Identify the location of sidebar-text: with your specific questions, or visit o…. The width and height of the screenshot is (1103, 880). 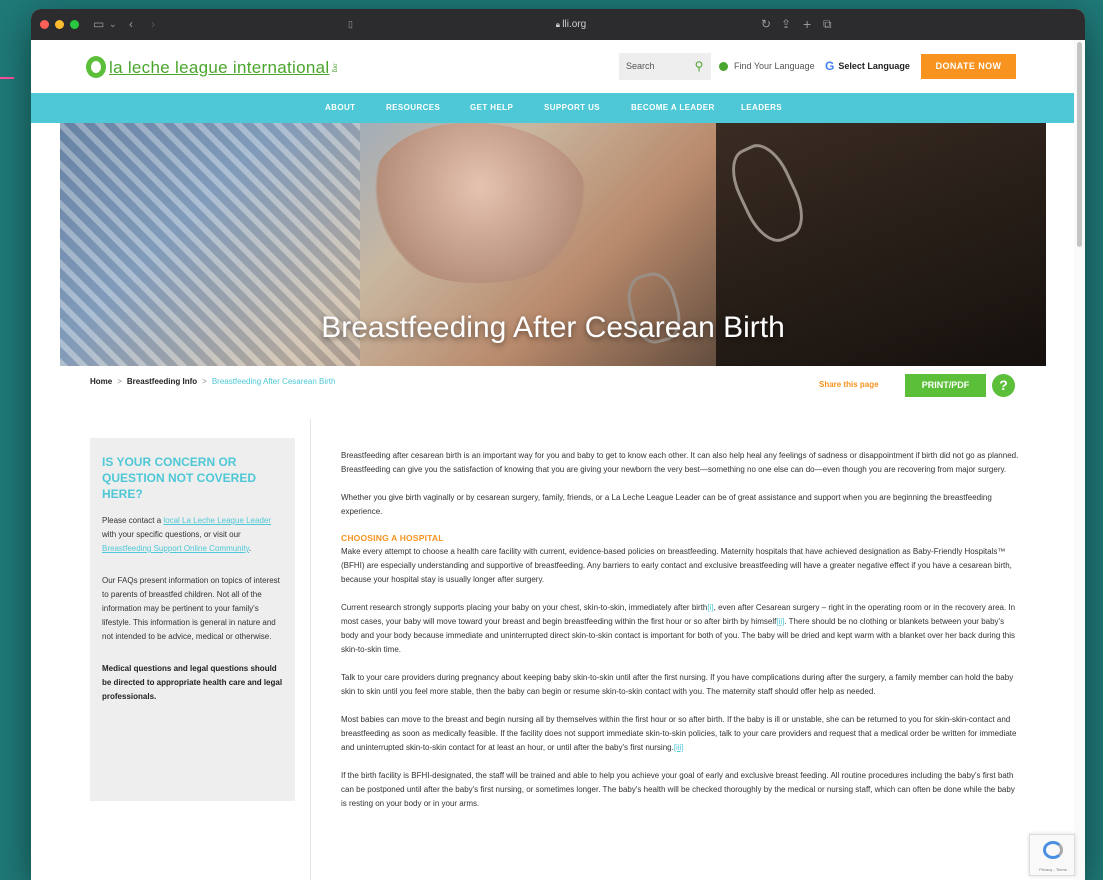
(171, 534).